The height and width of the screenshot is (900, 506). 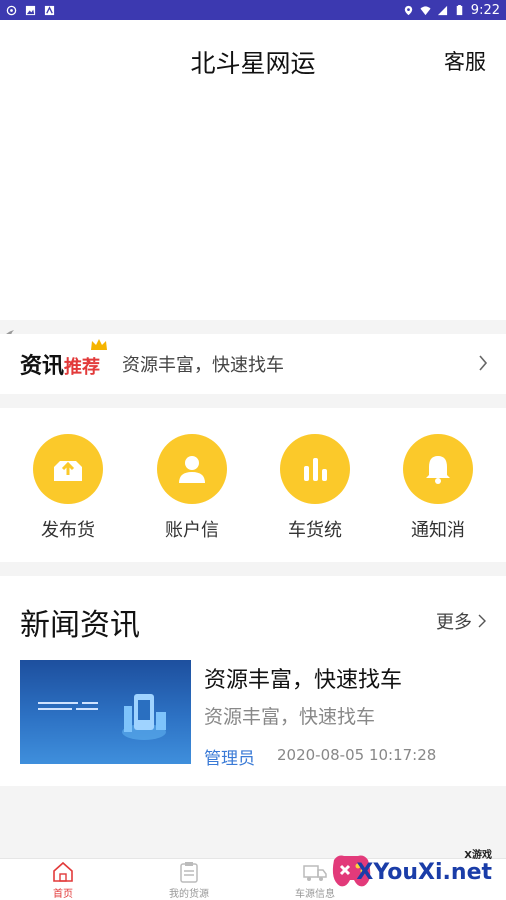 I want to click on news-thumbnail, so click(x=105, y=712).